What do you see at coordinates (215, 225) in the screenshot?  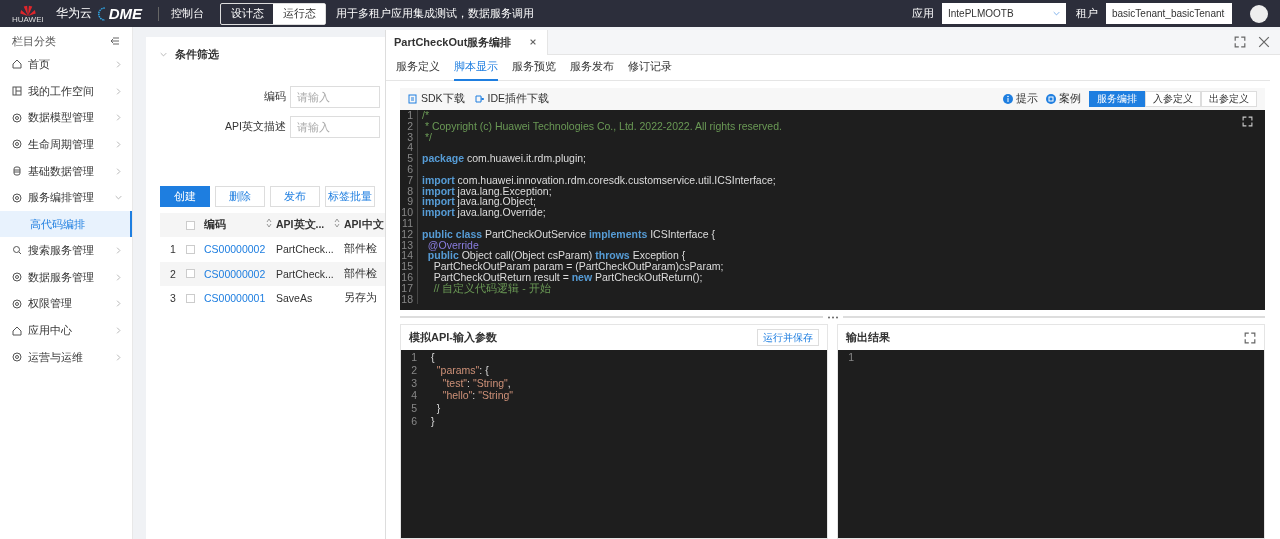 I see `column-header: 编码` at bounding box center [215, 225].